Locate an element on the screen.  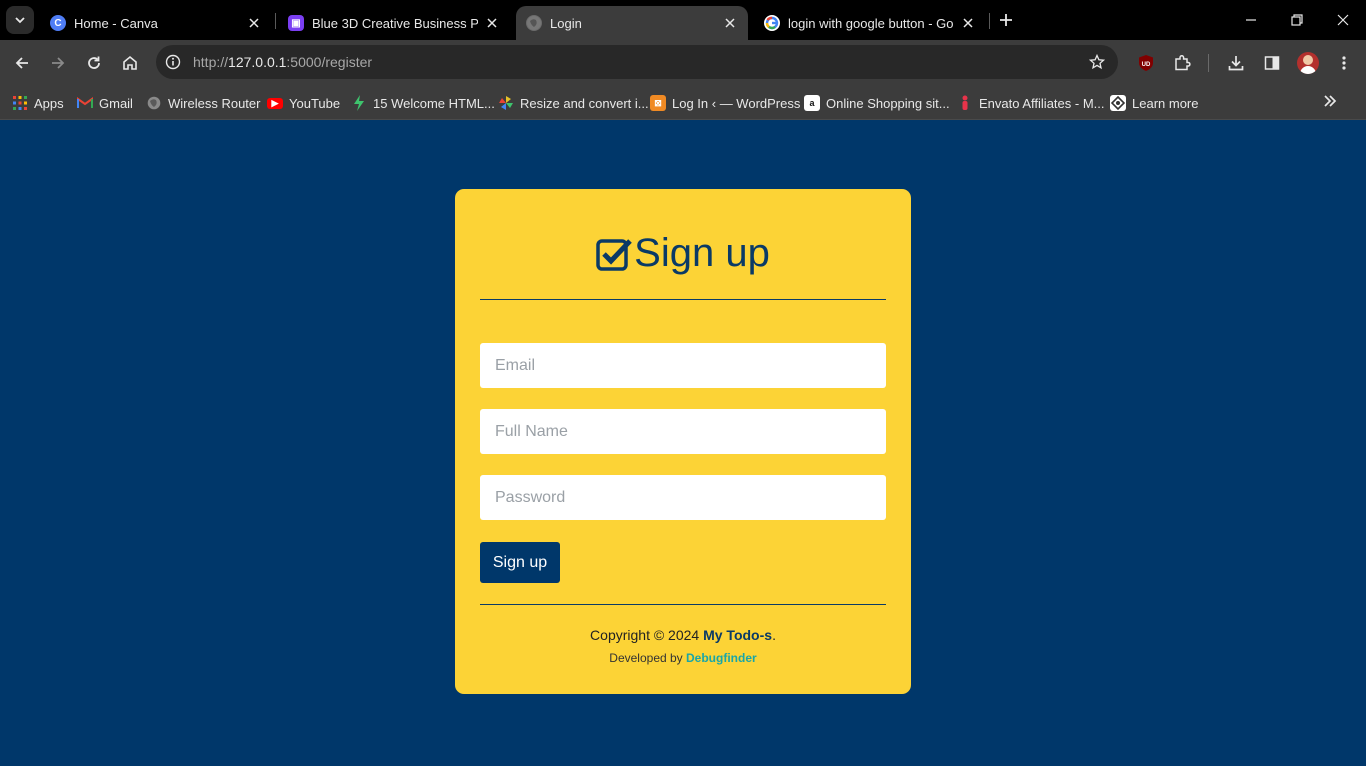
page-title-text: Sign up is located at coordinates (702, 253).